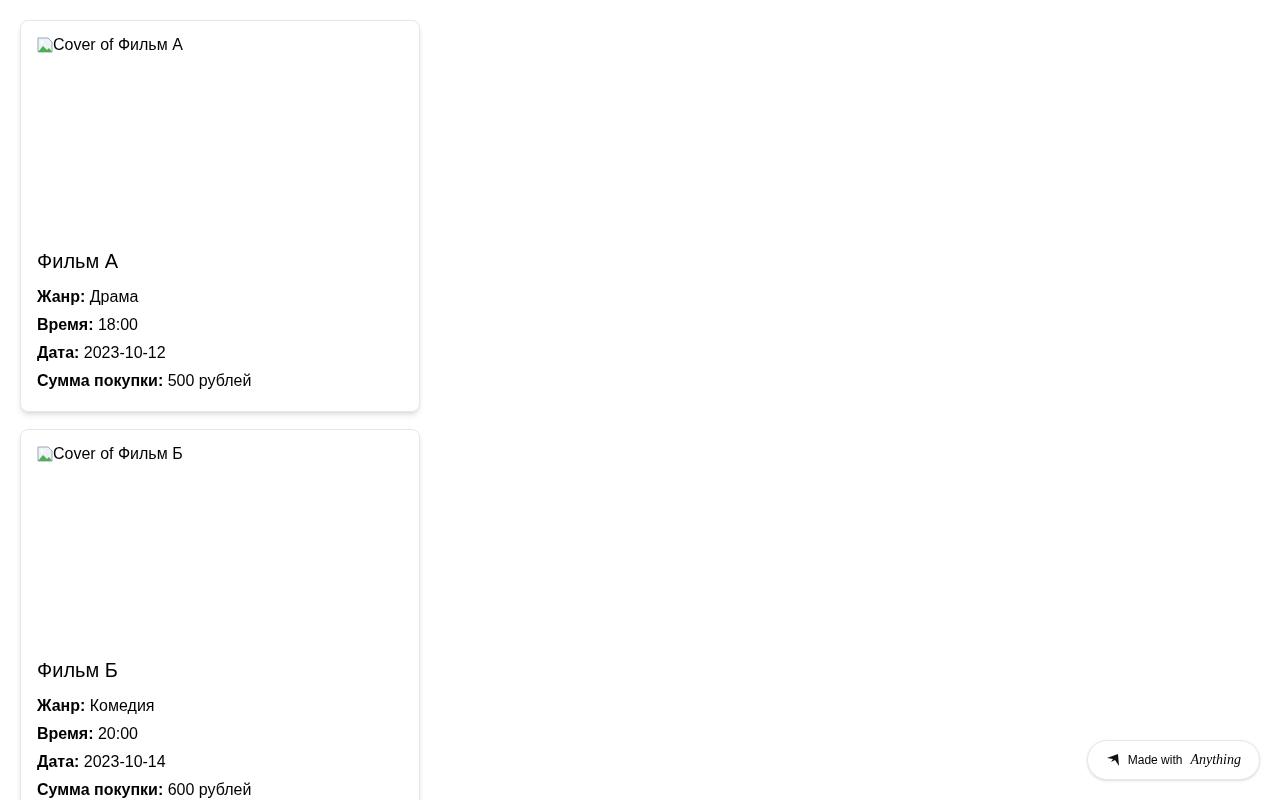 The width and height of the screenshot is (1280, 800). Describe the element at coordinates (96, 706) in the screenshot. I see `detail-line: Жанр: Комедия` at that location.